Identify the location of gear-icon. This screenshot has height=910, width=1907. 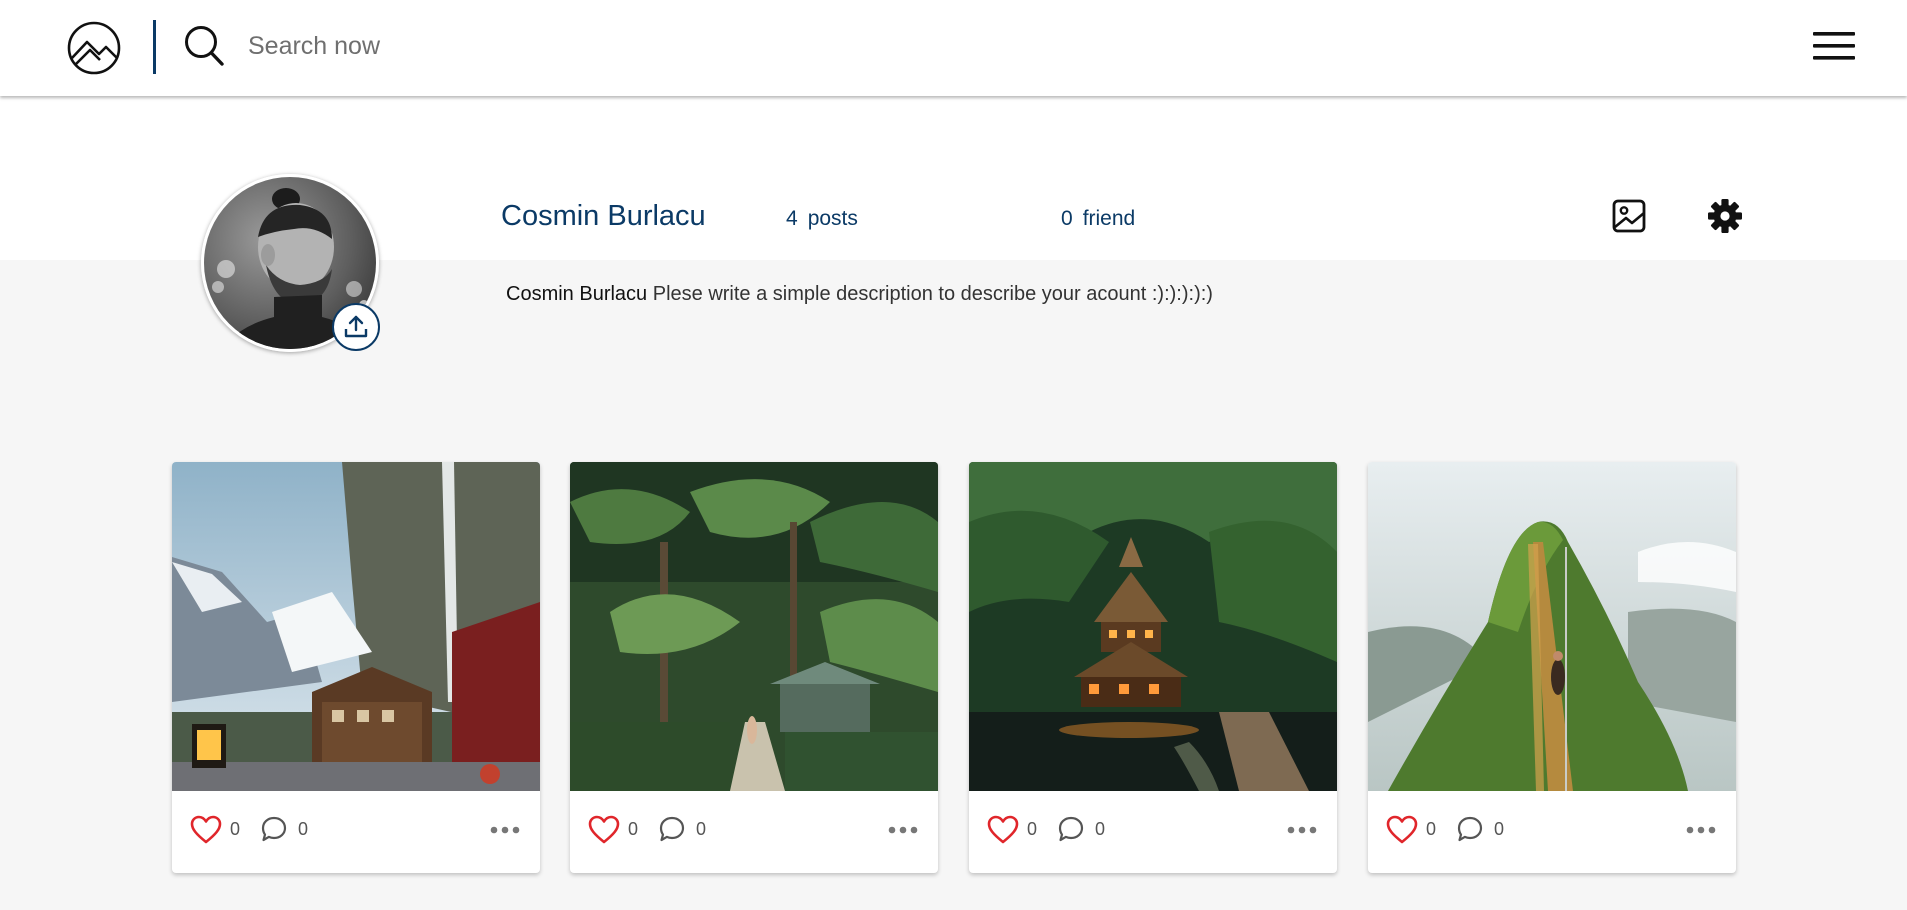
(1725, 216).